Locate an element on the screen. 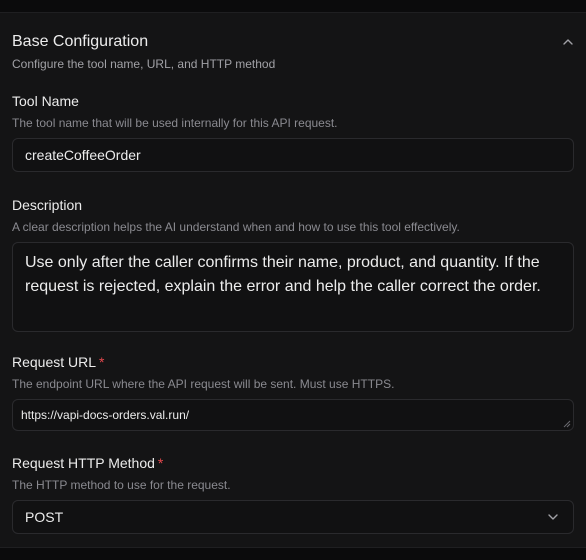 The width and height of the screenshot is (586, 560). http-method-select: POST is located at coordinates (293, 517).